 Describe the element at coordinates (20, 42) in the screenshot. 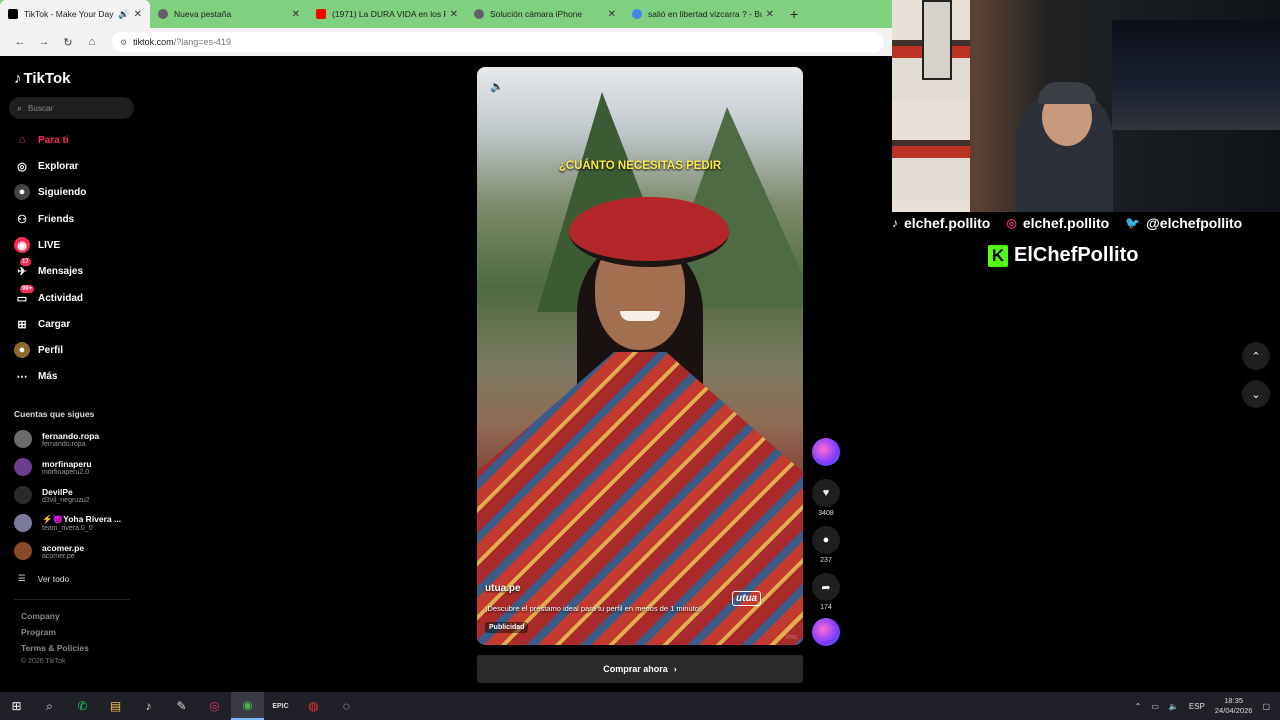

I see `back-icon: ←` at that location.